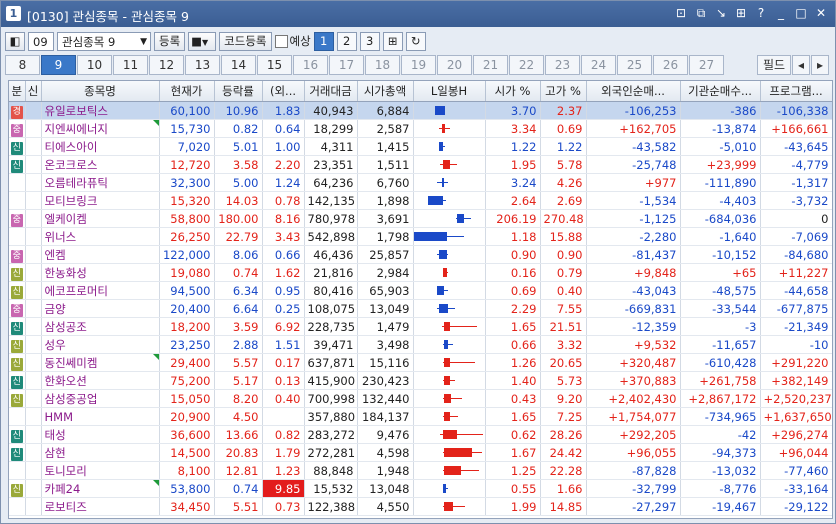 This screenshot has width=836, height=524. What do you see at coordinates (634, 65) in the screenshot?
I see `tab-25: 25` at bounding box center [634, 65].